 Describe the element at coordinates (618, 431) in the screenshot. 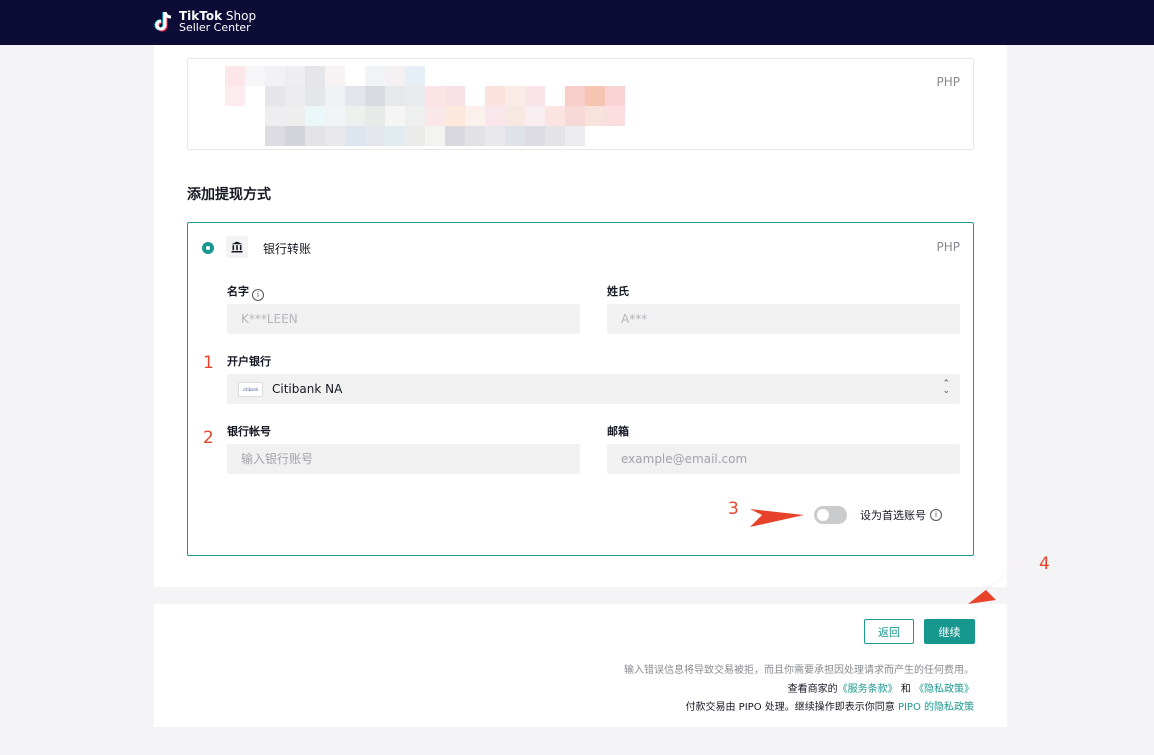

I see `email-label: 邮箱` at that location.